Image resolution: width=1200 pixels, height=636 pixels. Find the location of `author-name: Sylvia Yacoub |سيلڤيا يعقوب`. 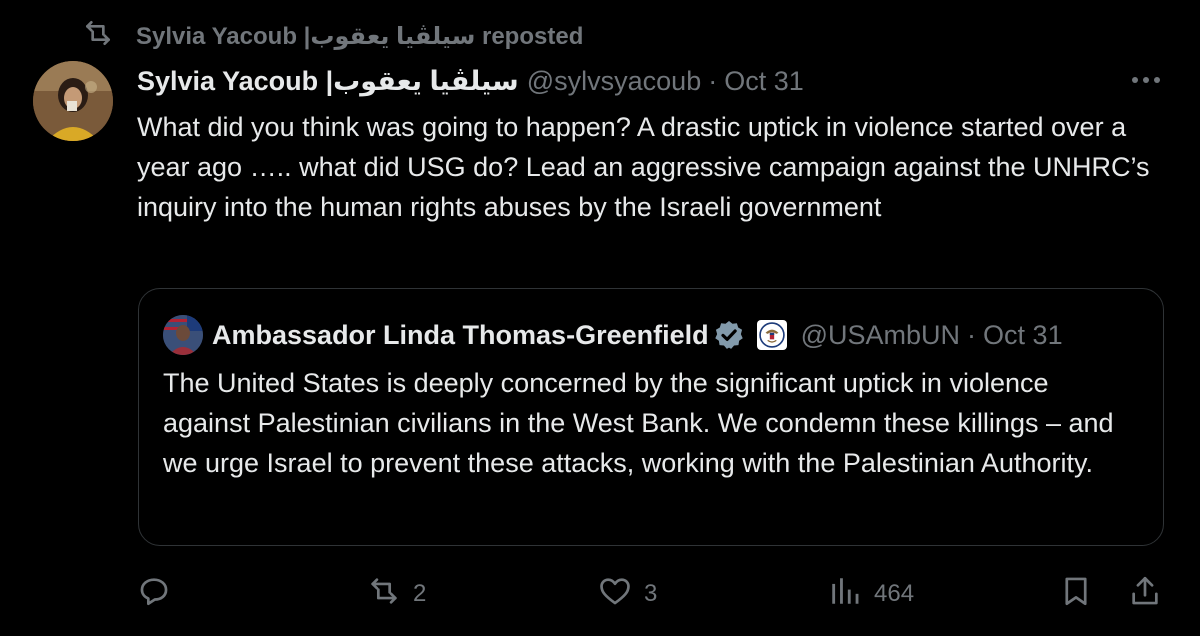

author-name: Sylvia Yacoub |سيلڤيا يعقوب is located at coordinates (328, 81).